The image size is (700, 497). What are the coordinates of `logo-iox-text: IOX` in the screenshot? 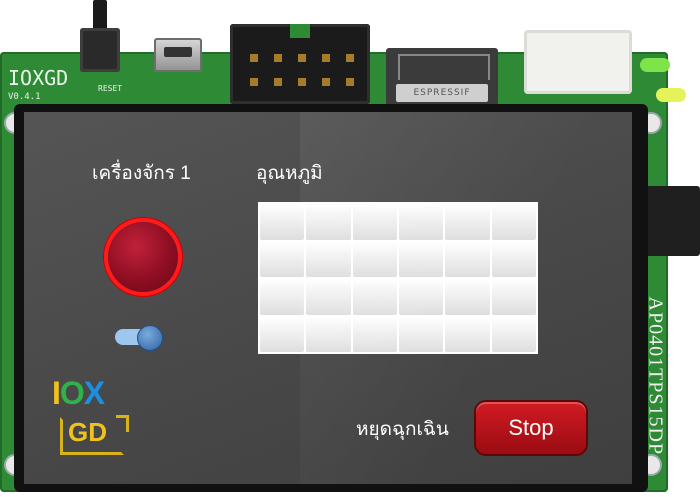 It's located at (78, 393).